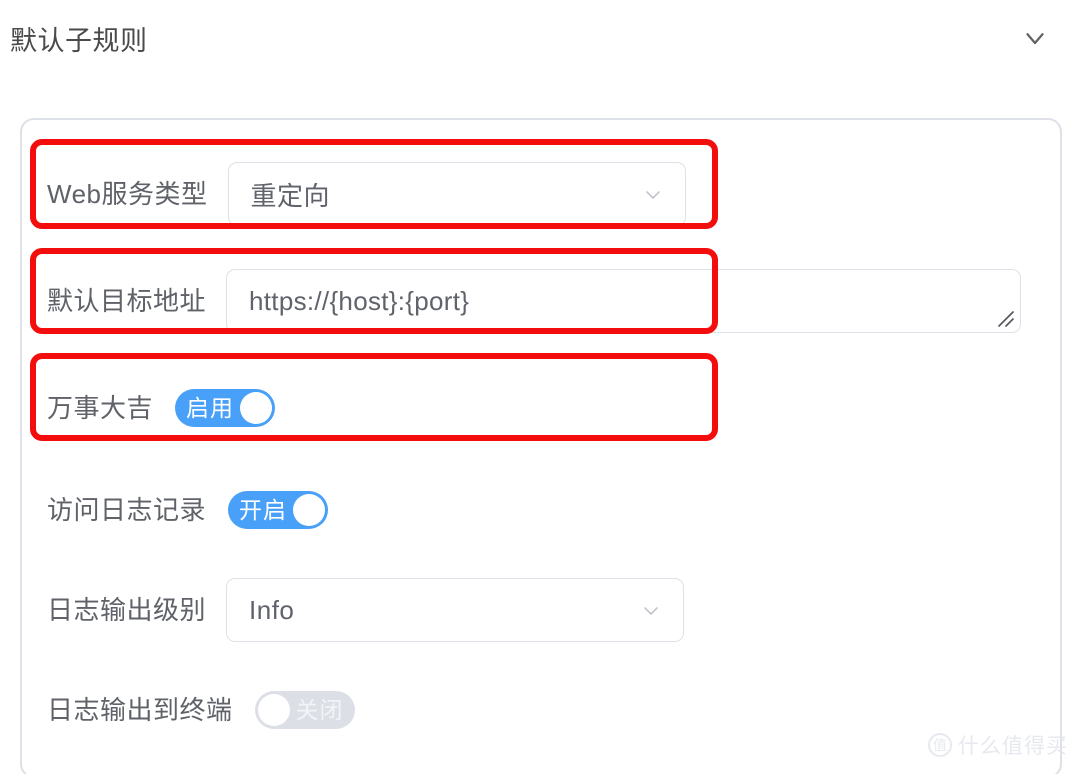 The image size is (1080, 774). What do you see at coordinates (455, 610) in the screenshot?
I see `select-log-level: Info` at bounding box center [455, 610].